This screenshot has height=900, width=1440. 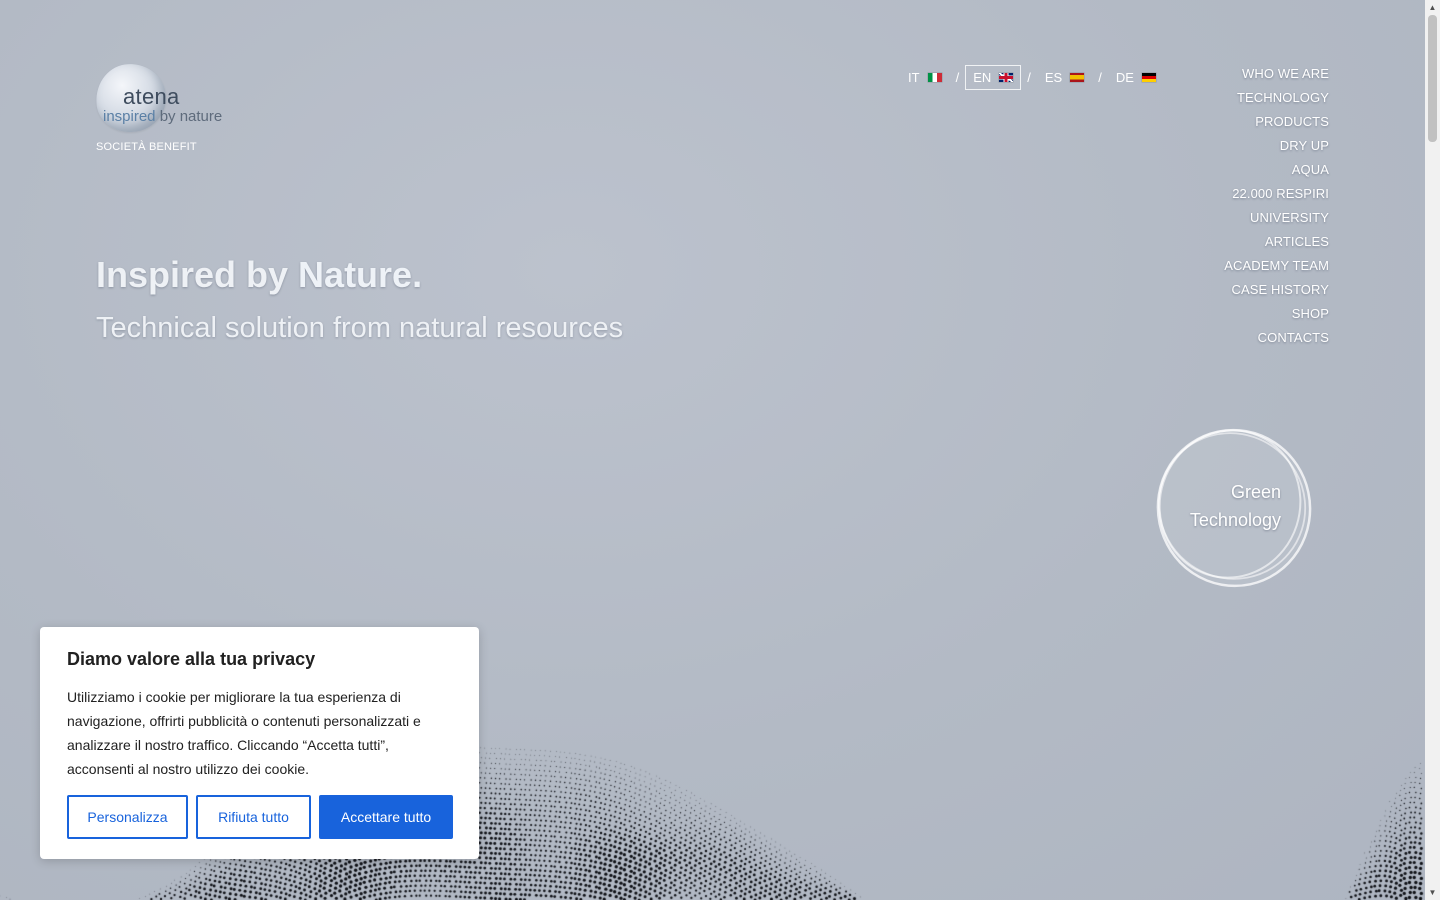 I want to click on lang-es: ES, so click(x=1064, y=77).